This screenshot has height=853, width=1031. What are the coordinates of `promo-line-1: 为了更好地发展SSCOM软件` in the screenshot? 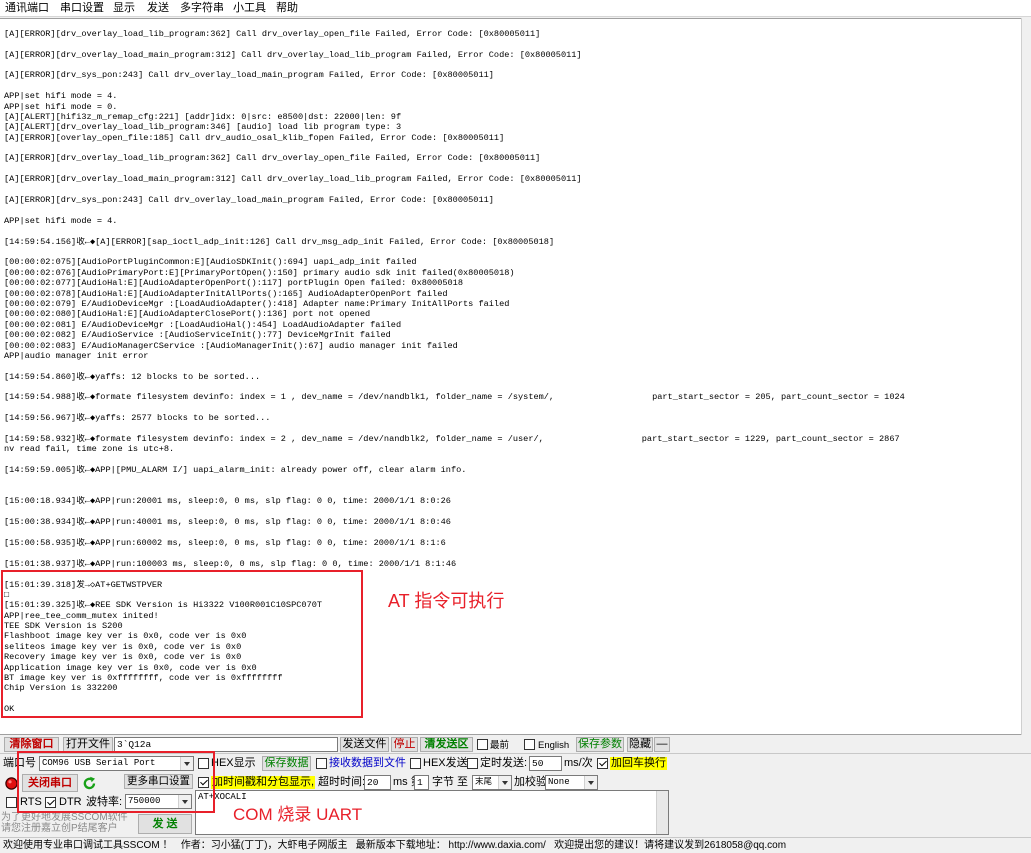 It's located at (64, 817).